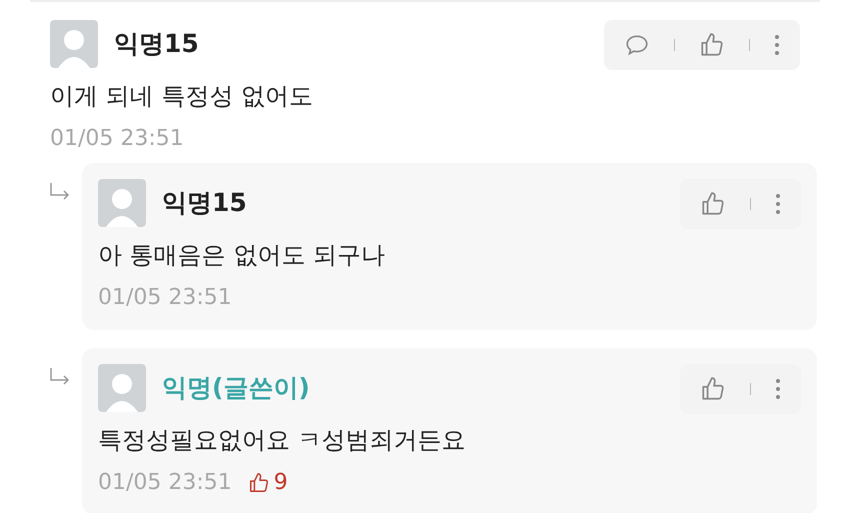  I want to click on like-count: 9, so click(268, 482).